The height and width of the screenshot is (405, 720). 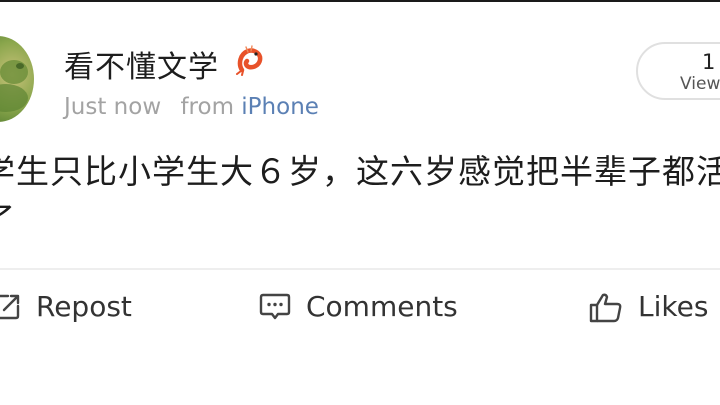 I want to click on post-timestamp: Just now, so click(x=113, y=107).